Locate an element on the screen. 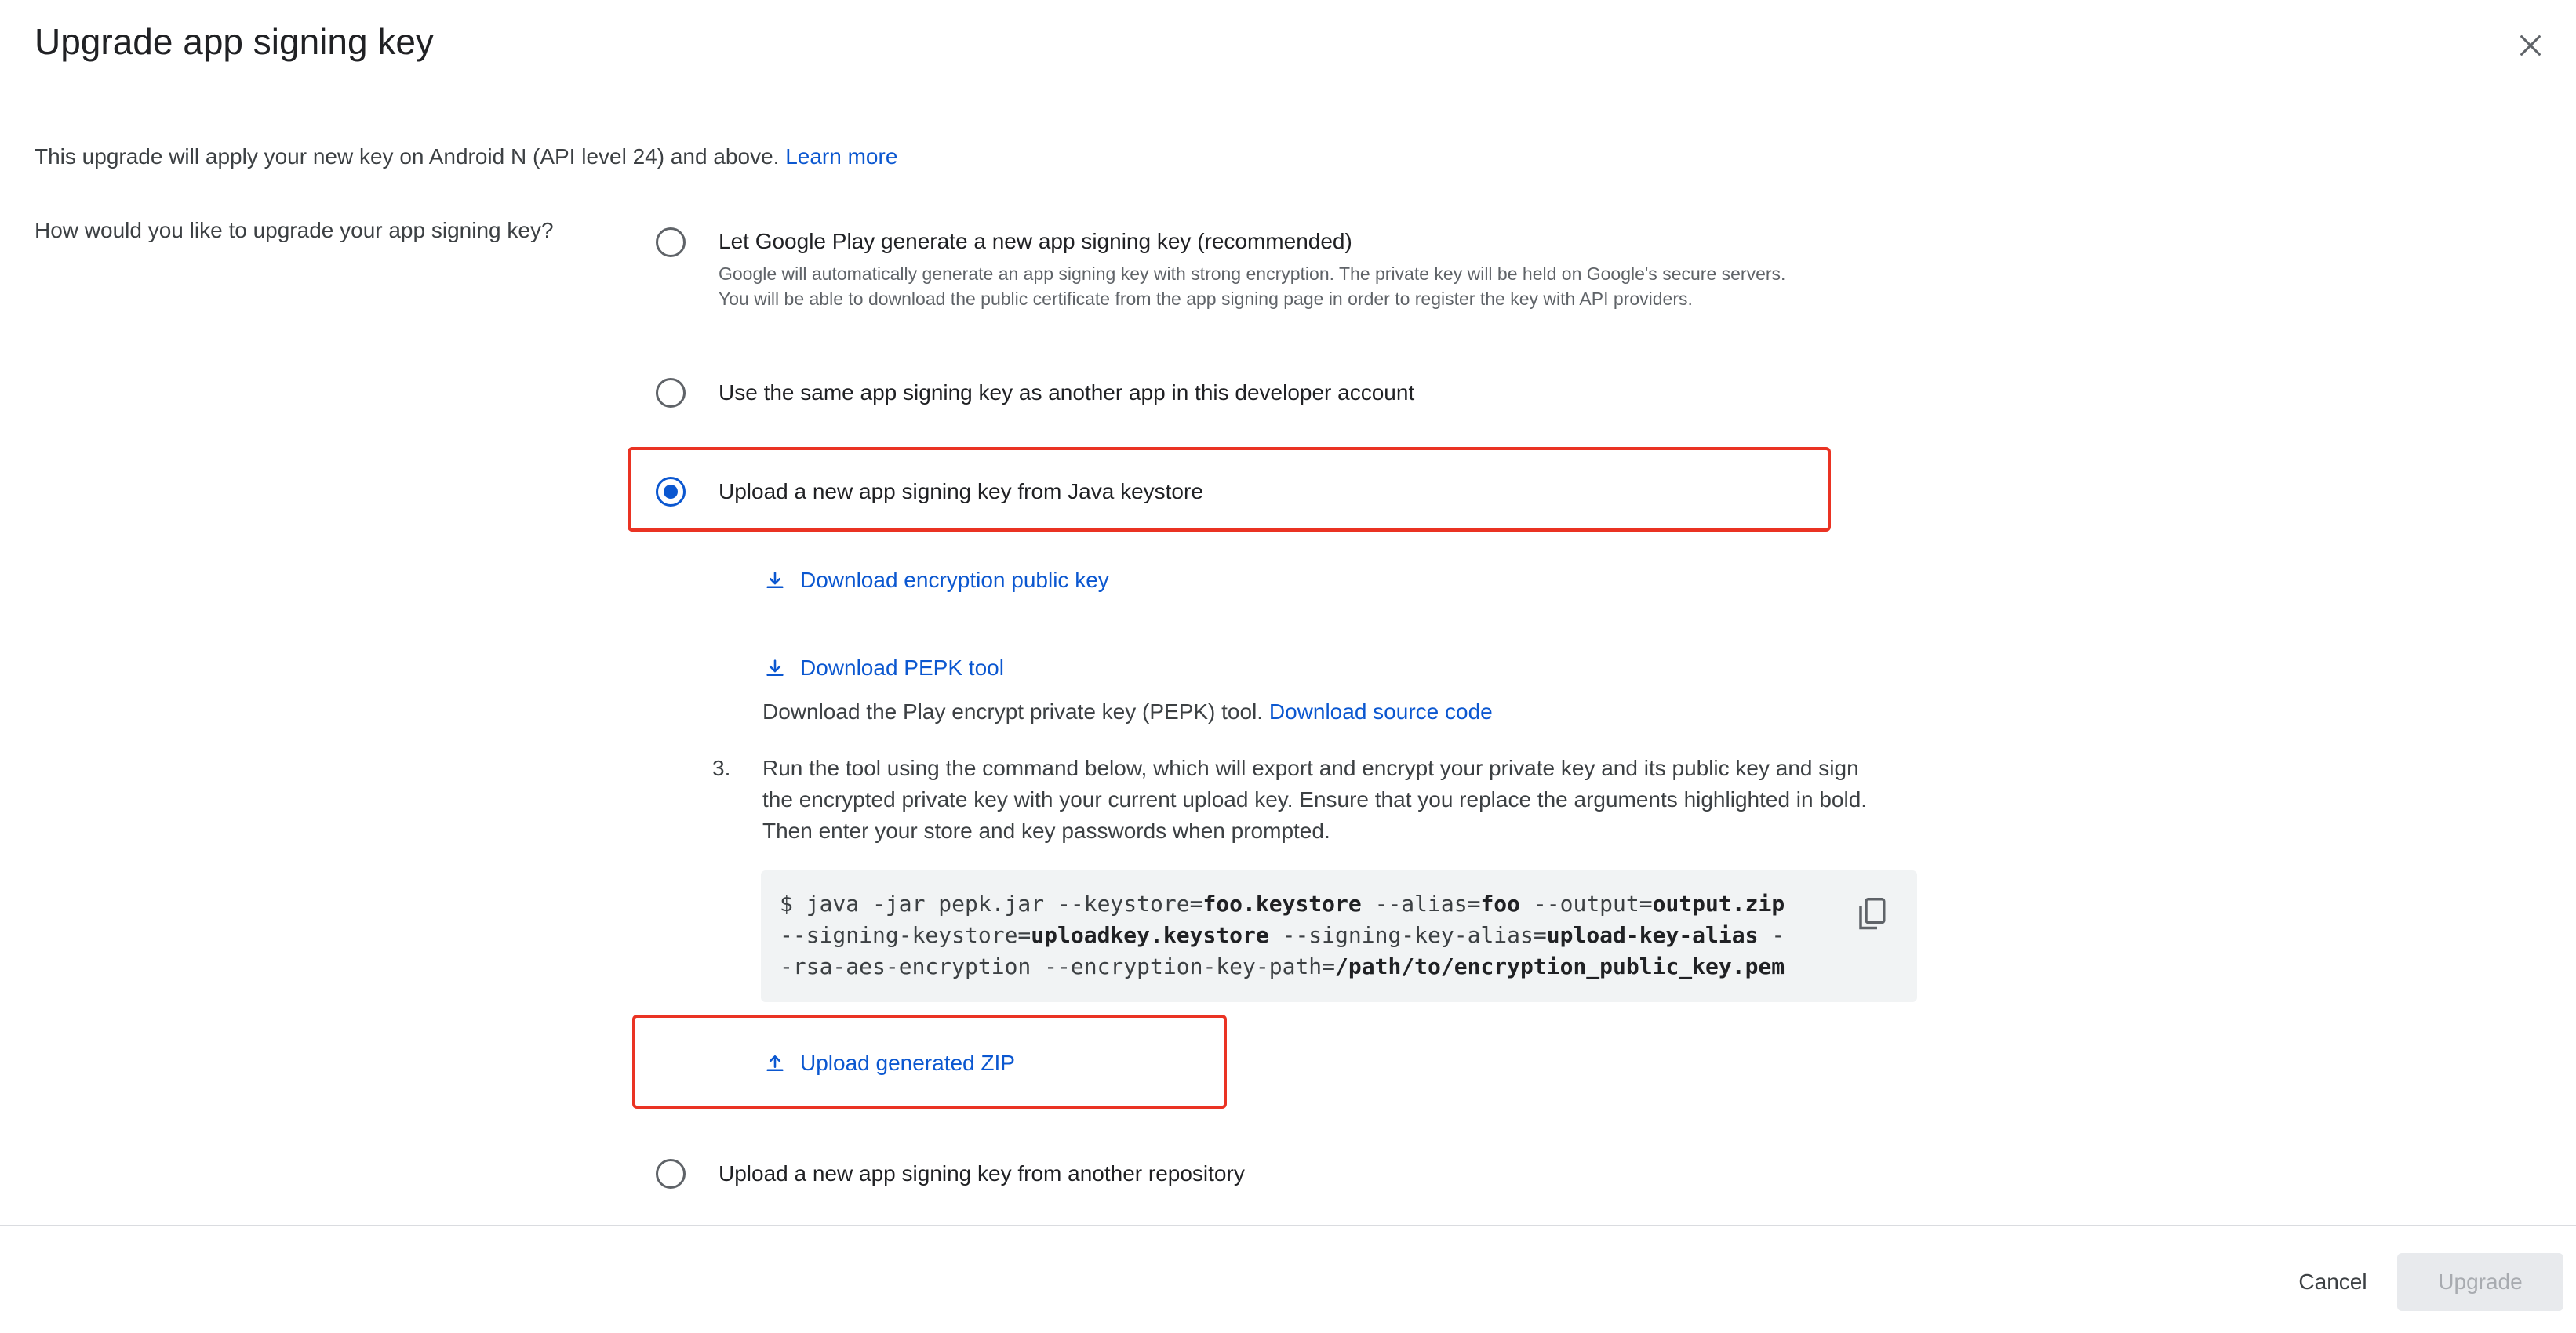  close-button is located at coordinates (2530, 45).